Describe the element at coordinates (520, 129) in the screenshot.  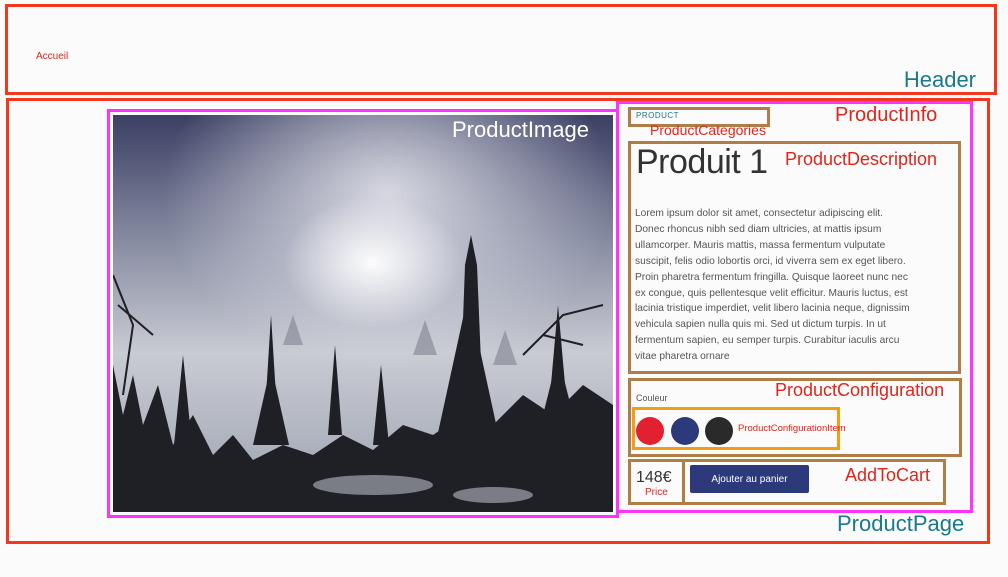
I see `product-image-annotation-label: ProductImage` at that location.